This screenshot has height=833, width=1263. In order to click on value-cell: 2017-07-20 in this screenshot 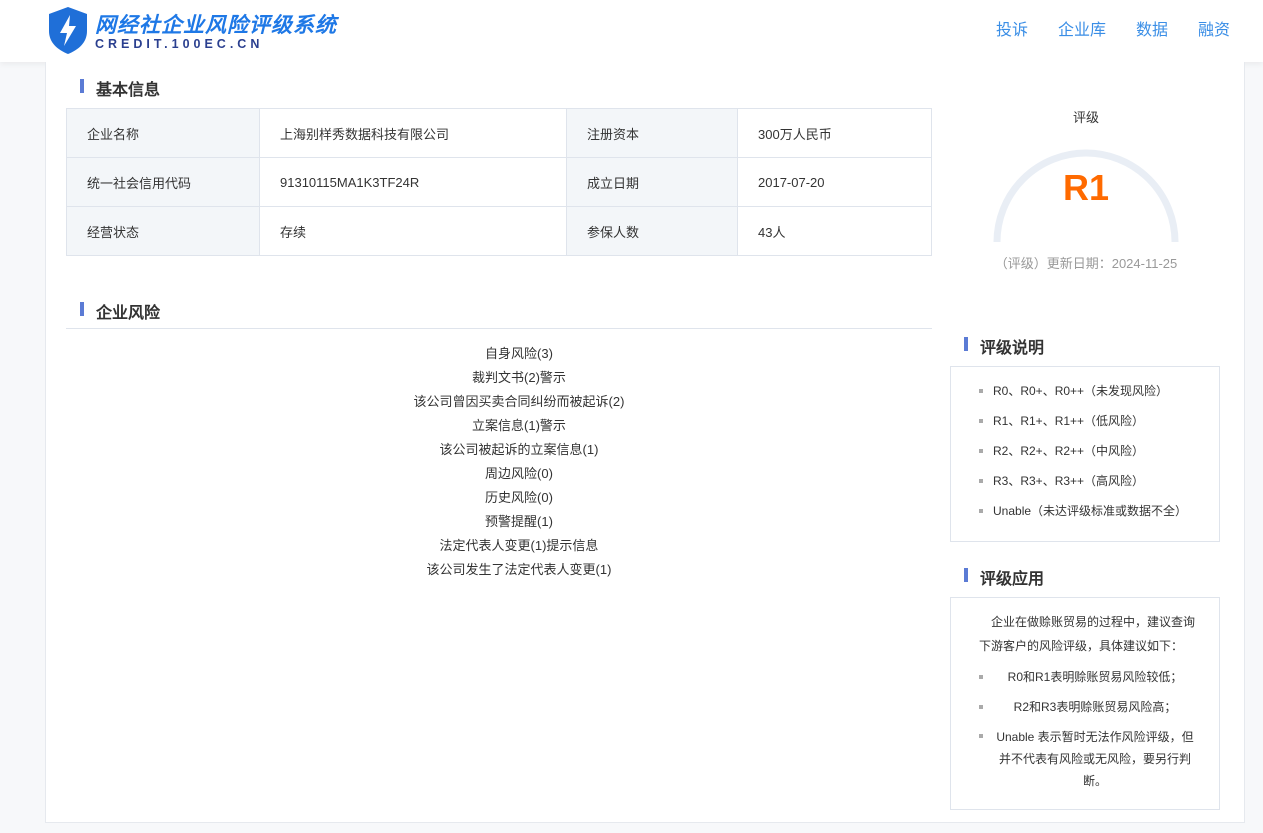, I will do `click(834, 182)`.